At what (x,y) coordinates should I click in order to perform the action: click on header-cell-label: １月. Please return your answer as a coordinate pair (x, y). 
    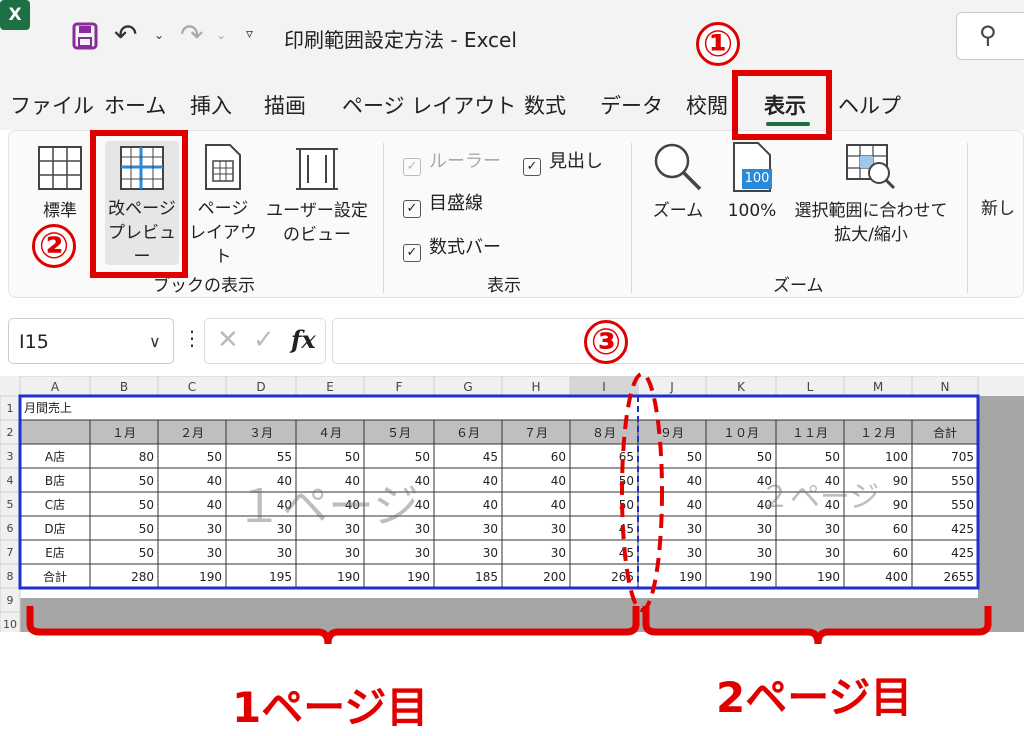
    Looking at the image, I should click on (124, 433).